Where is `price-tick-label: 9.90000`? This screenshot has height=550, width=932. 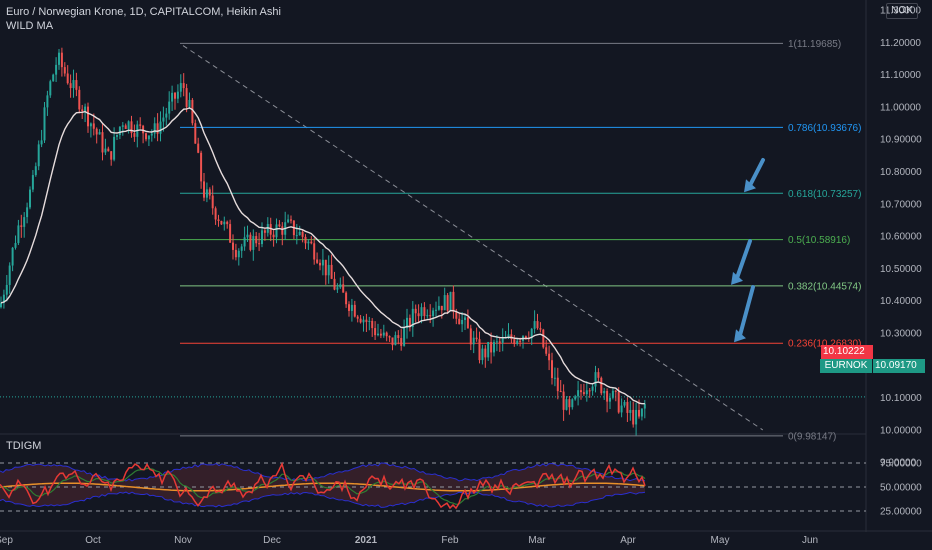 price-tick-label: 9.90000 is located at coordinates (898, 463).